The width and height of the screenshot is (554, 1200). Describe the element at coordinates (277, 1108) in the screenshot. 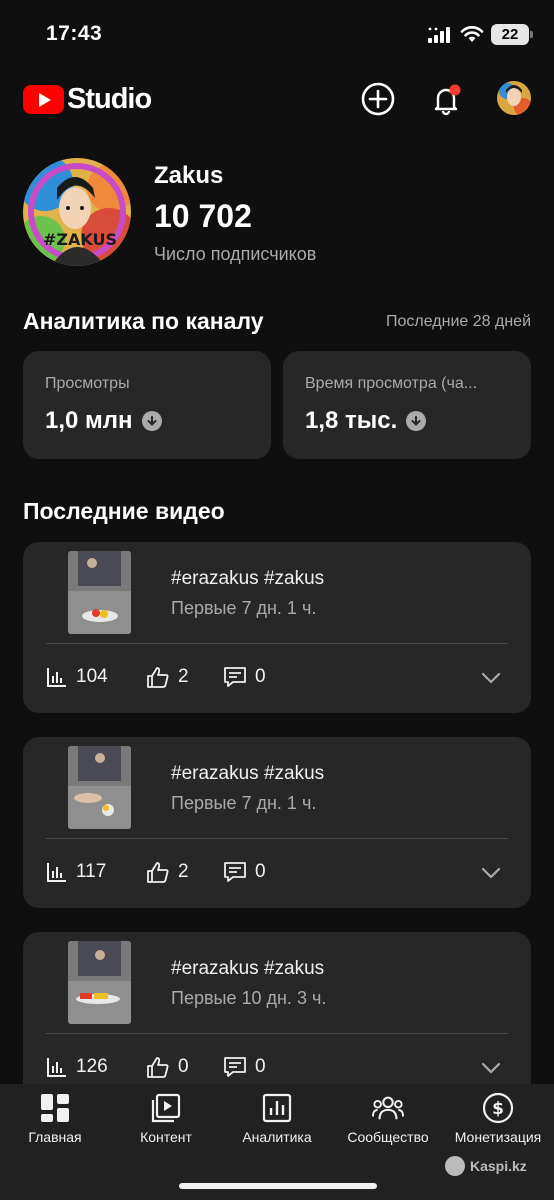

I see `analytics-icon` at that location.